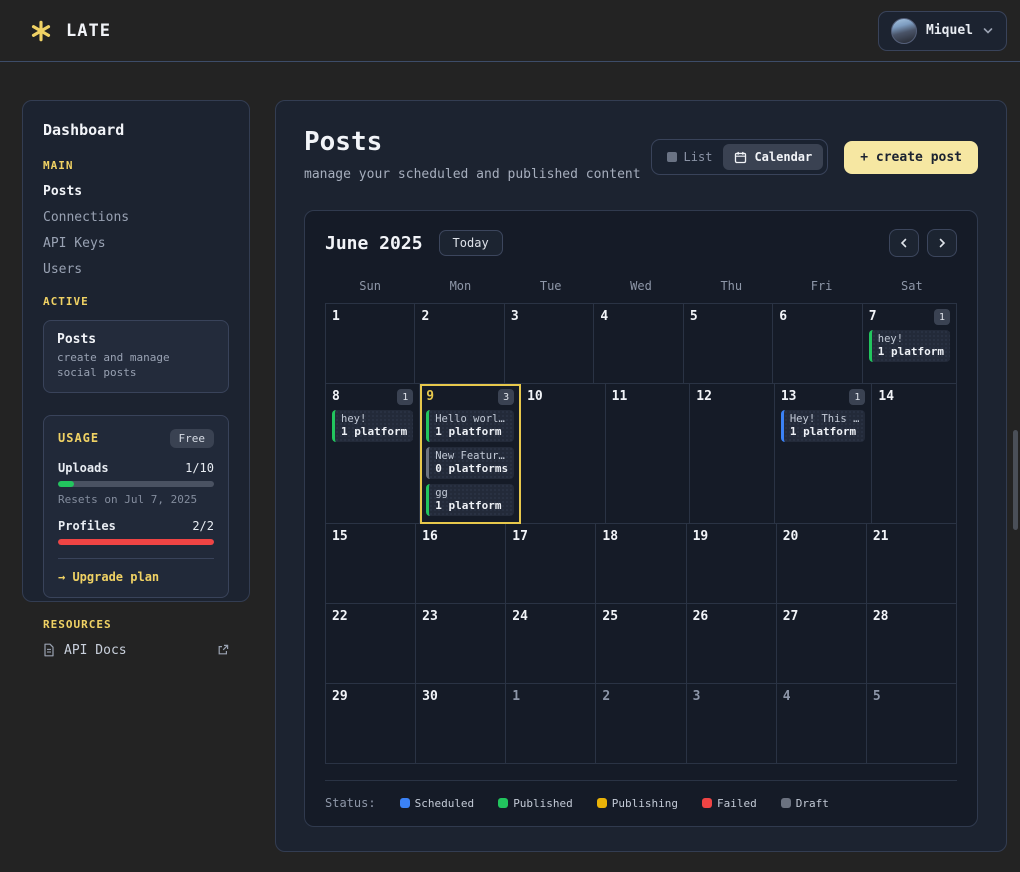  What do you see at coordinates (136, 243) in the screenshot?
I see `sidebar-item-api-keys: API Keys` at bounding box center [136, 243].